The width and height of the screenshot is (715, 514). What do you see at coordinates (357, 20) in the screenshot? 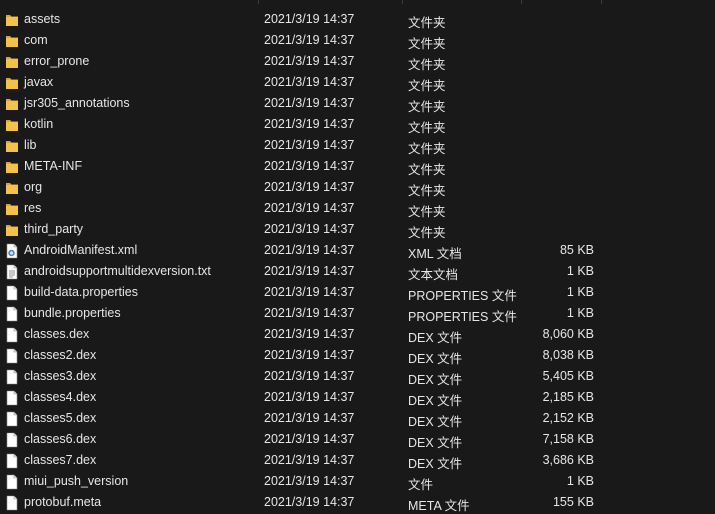
I see `file-row: assets 2021/3/19 14:37 文件夹` at bounding box center [357, 20].